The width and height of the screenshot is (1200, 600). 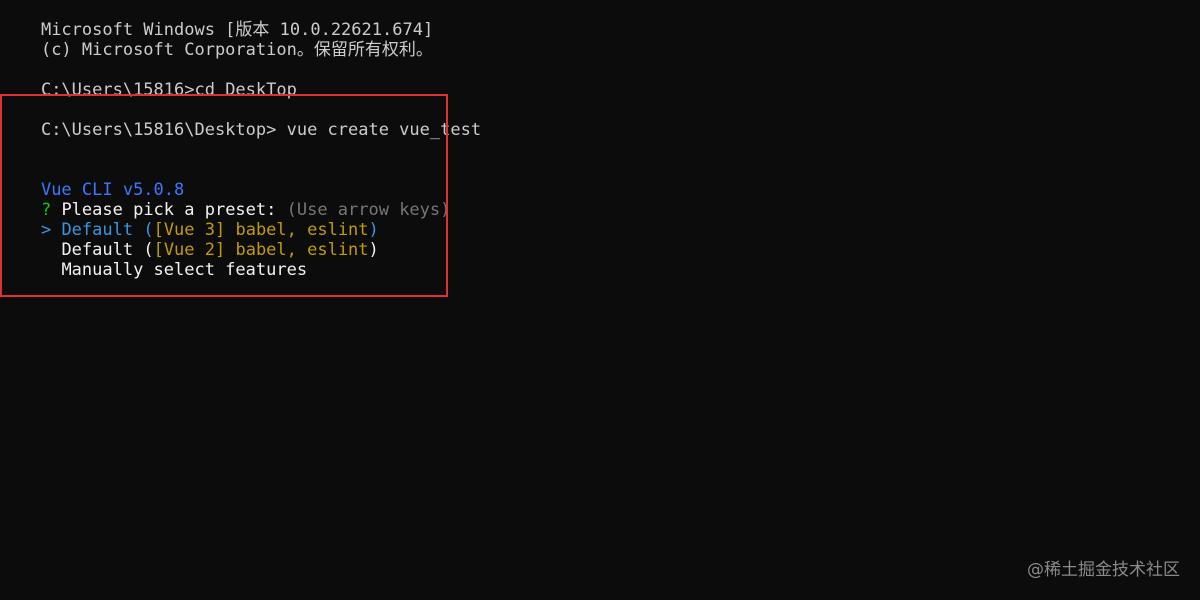 I want to click on prompt-path: C:\Users\15816\Desktop>, so click(x=158, y=130).